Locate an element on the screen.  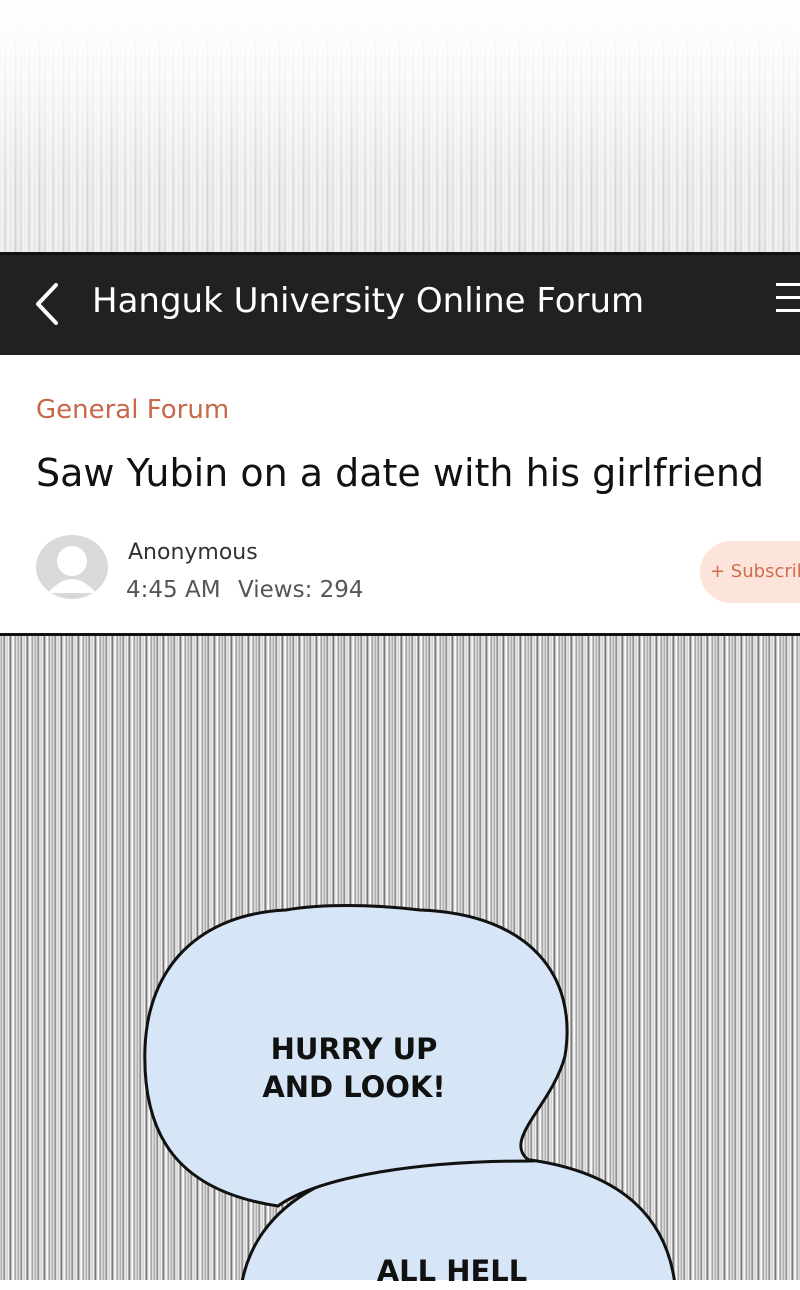
chevron-left-icon is located at coordinates (50, 304).